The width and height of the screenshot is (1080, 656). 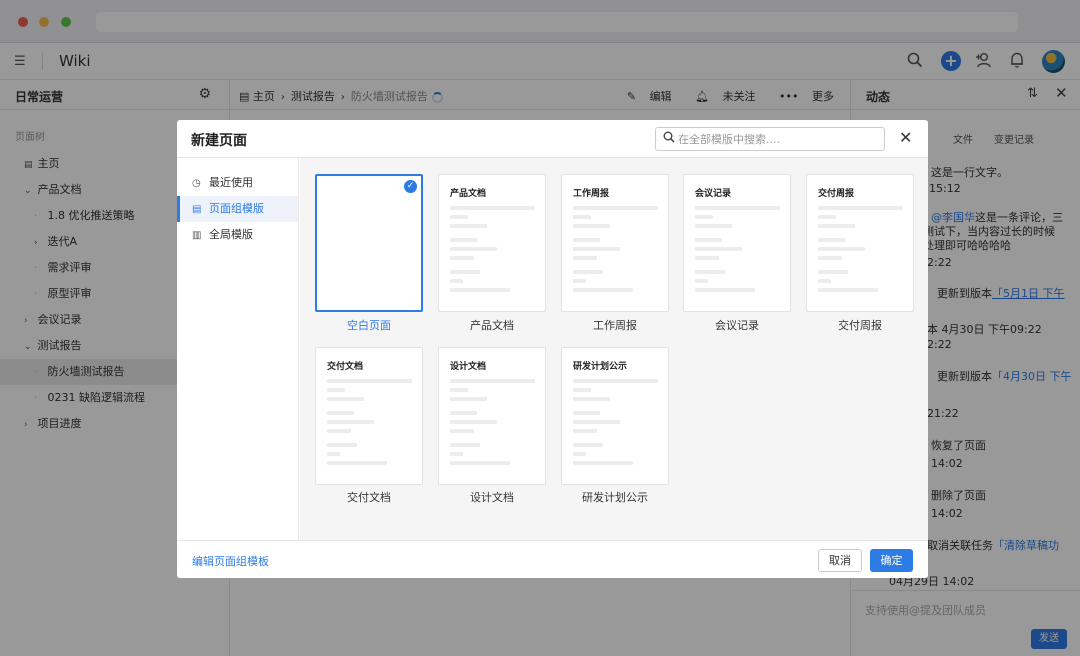 What do you see at coordinates (492, 497) in the screenshot?
I see `template-label: 设计文档` at bounding box center [492, 497].